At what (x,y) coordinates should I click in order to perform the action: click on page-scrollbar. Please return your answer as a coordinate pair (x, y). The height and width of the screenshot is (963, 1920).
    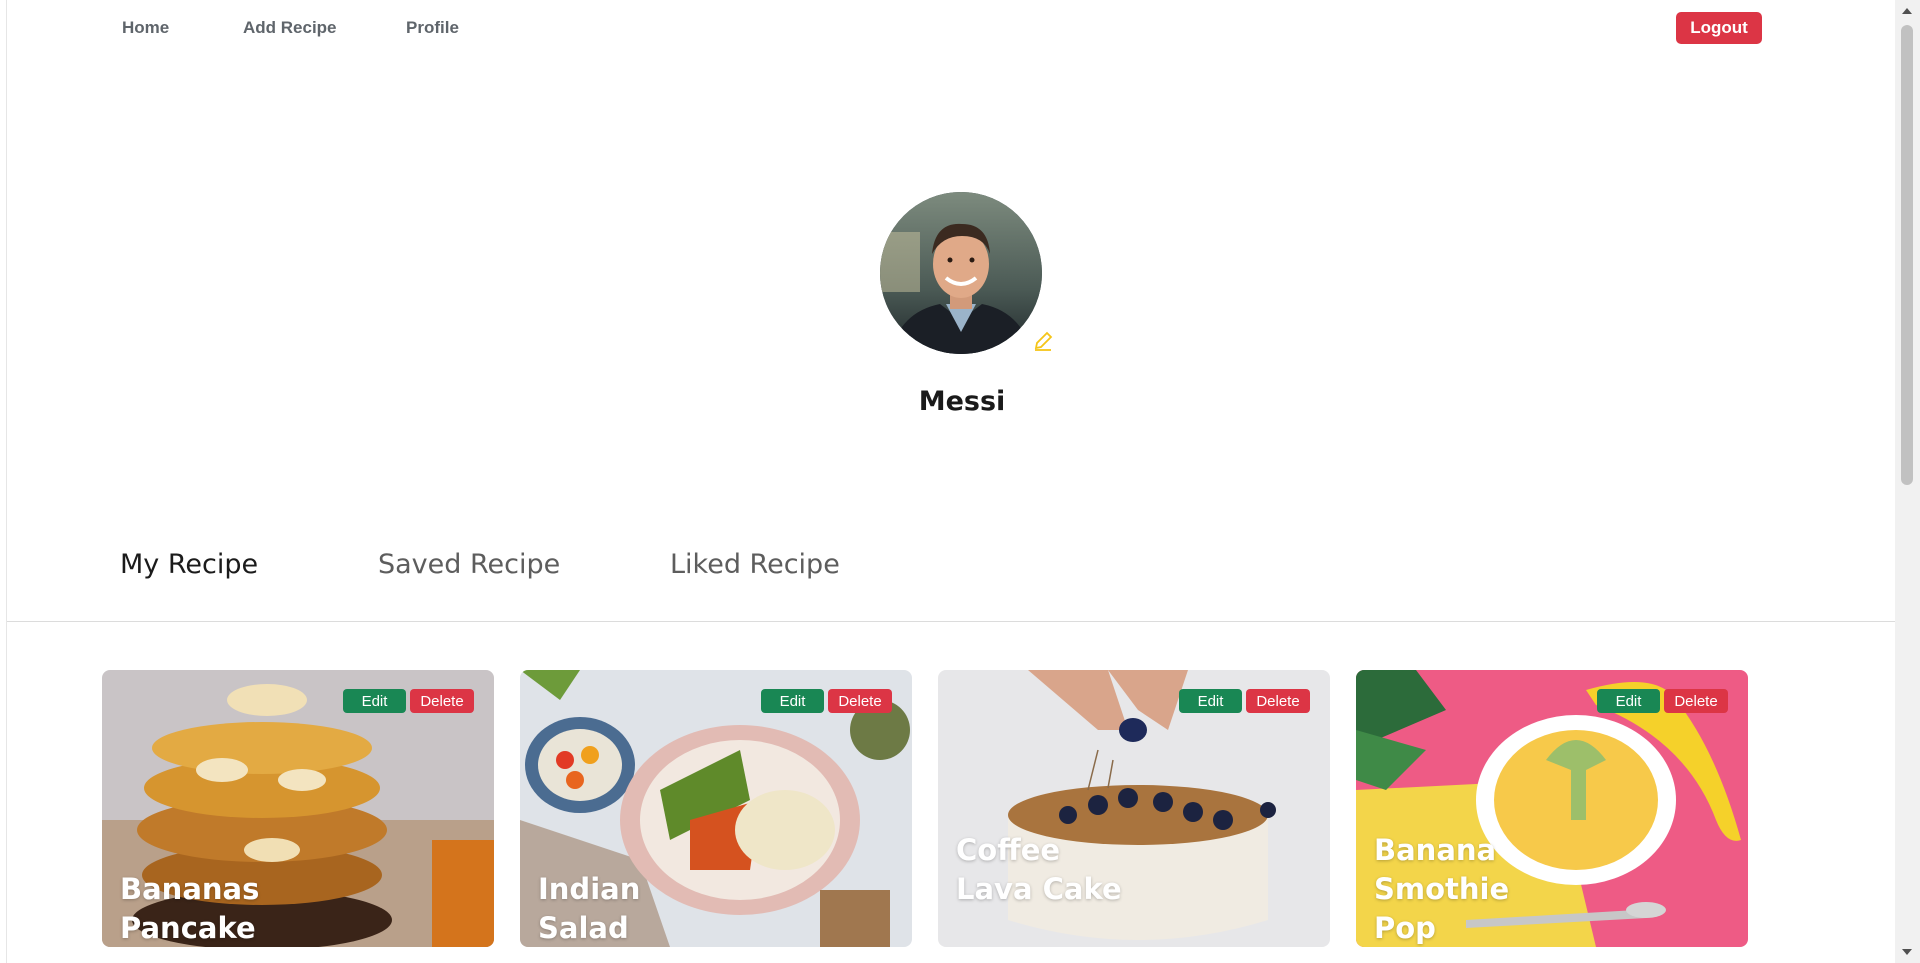
    Looking at the image, I should click on (1907, 481).